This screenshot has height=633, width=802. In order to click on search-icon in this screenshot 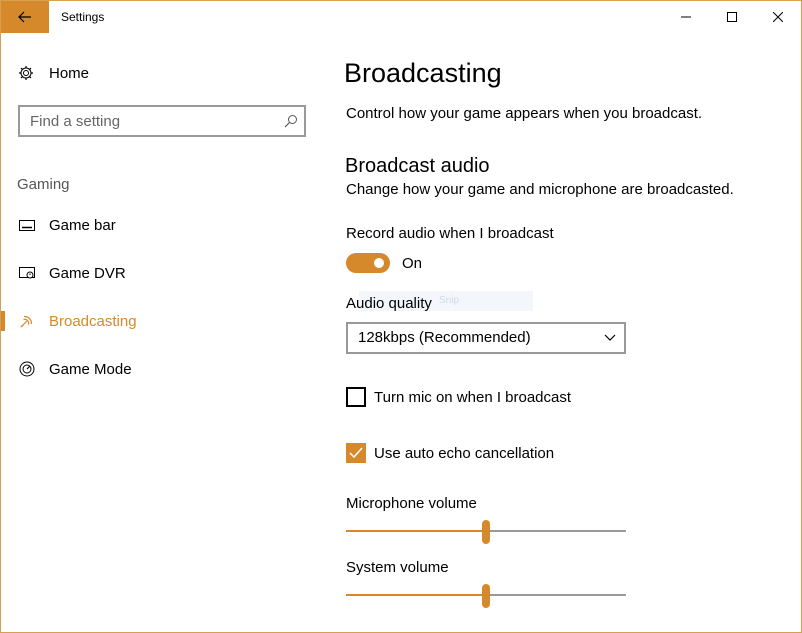, I will do `click(291, 121)`.